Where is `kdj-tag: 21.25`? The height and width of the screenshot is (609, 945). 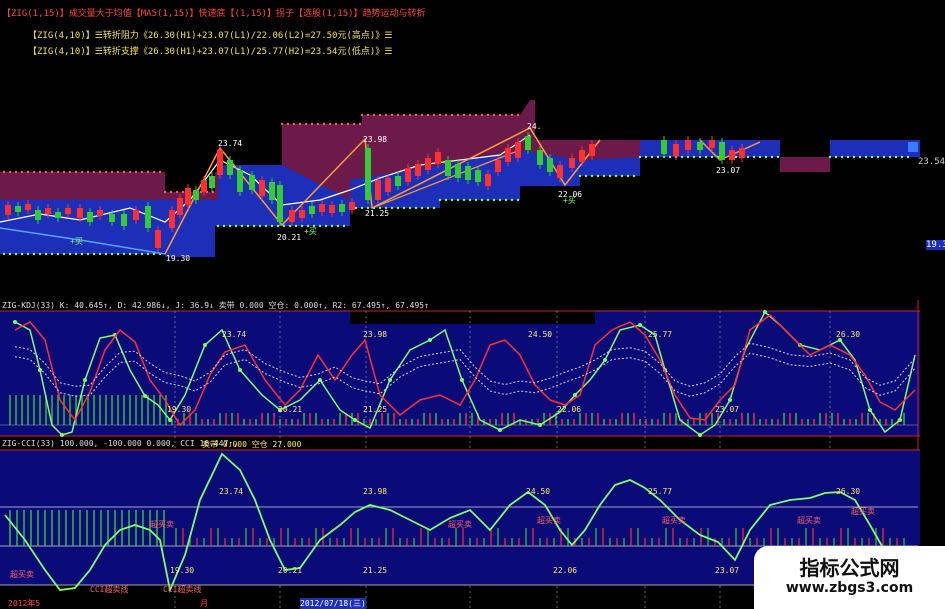
kdj-tag: 21.25 is located at coordinates (375, 409).